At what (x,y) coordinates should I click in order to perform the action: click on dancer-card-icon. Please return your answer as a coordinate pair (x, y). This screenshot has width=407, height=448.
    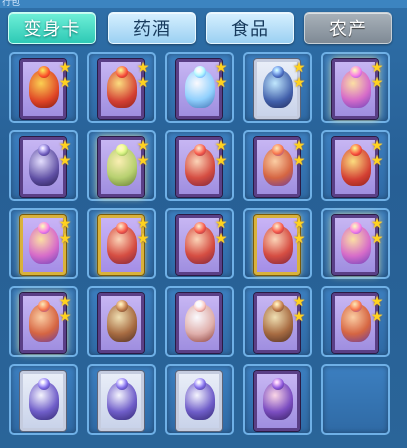
    Looking at the image, I should click on (277, 401).